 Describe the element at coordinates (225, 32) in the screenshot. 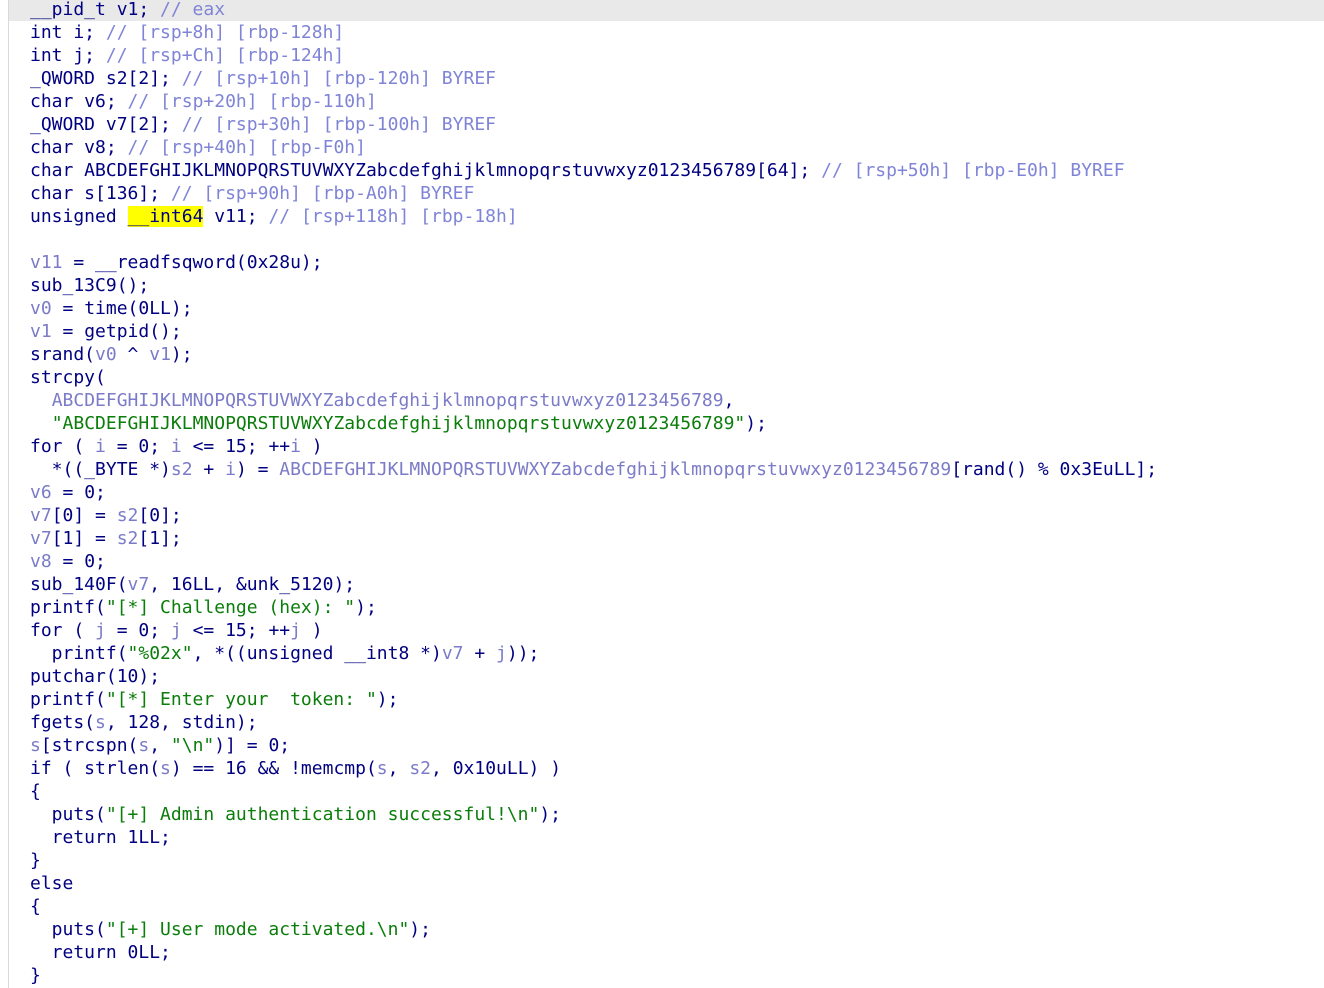

I see `code-token: // [rsp+8h] [rbp-128h]` at that location.